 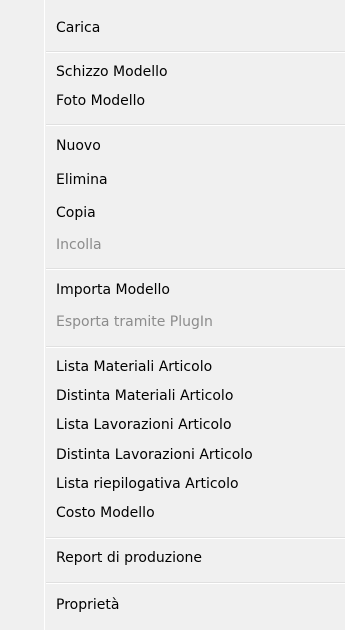 I want to click on menu-item-lista-riepilogativa-articolo: Lista riepilogativa Articolo, so click(x=196, y=484).